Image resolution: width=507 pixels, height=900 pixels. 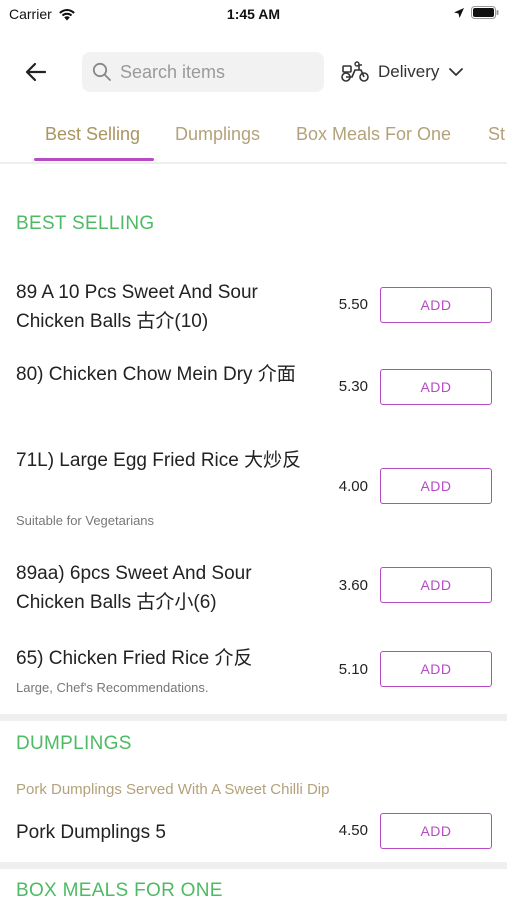 I want to click on item-price: 4.00, so click(x=353, y=486).